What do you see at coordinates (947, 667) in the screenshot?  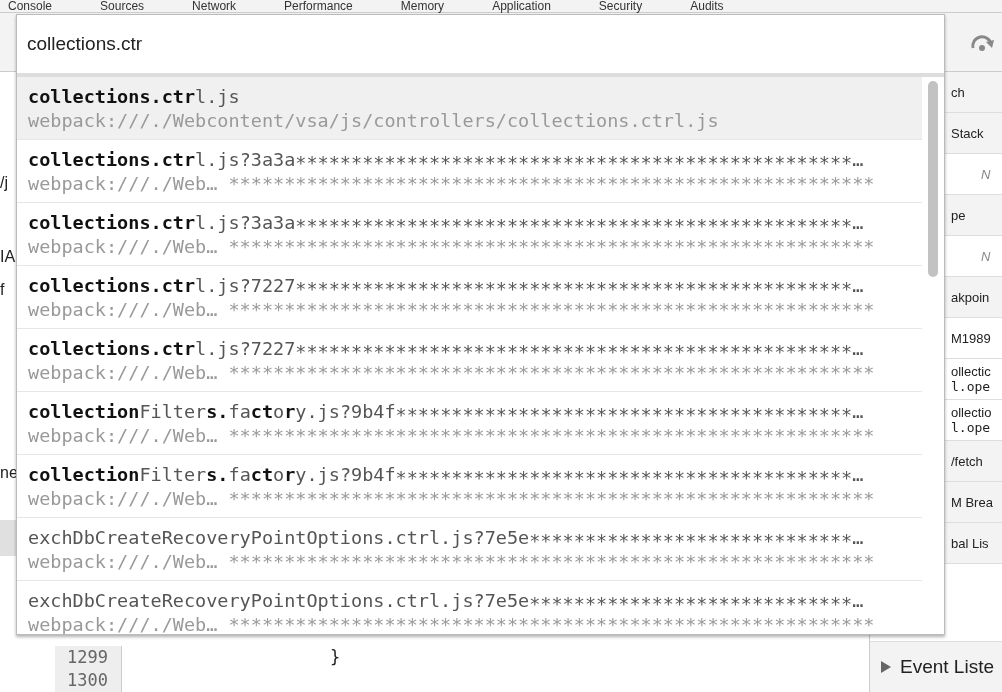 I see `section-label: Event Liste` at bounding box center [947, 667].